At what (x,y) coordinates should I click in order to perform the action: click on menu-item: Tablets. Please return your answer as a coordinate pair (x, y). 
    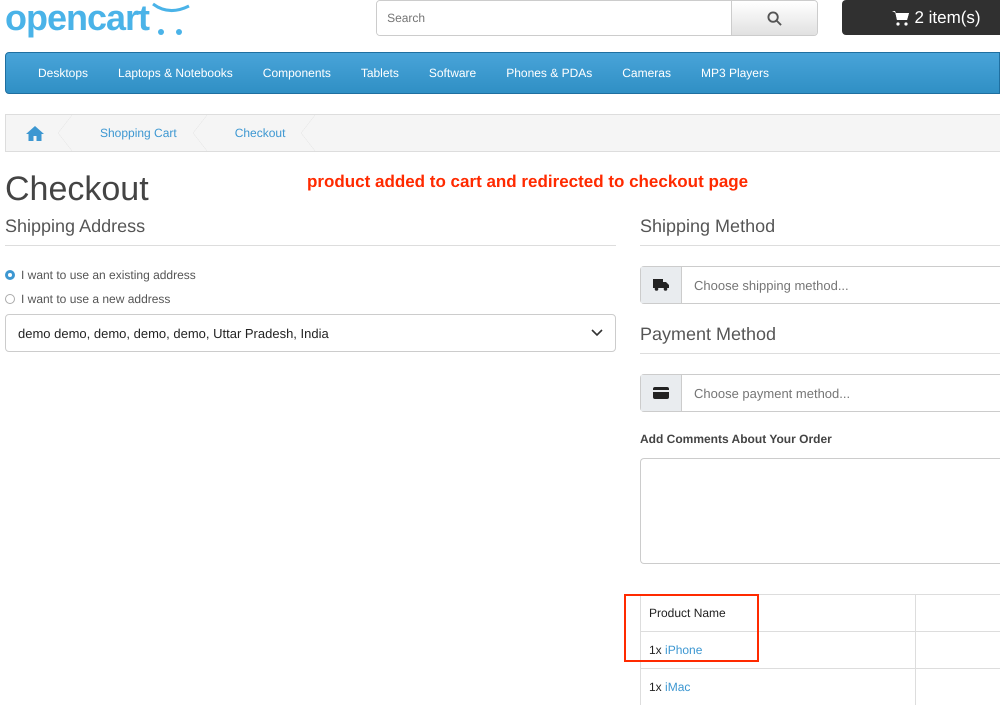
    Looking at the image, I should click on (380, 73).